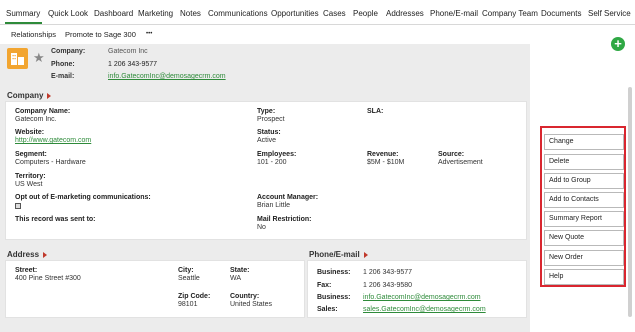  Describe the element at coordinates (365, 13) in the screenshot. I see `tab-people: People` at that location.